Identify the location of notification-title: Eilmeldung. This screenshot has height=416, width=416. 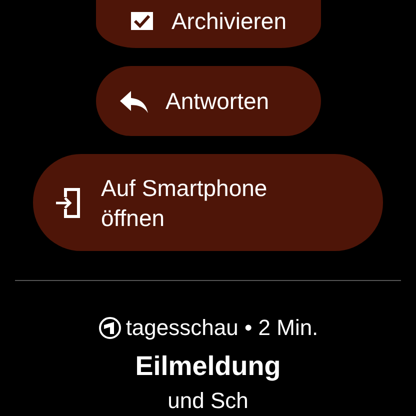
(208, 366).